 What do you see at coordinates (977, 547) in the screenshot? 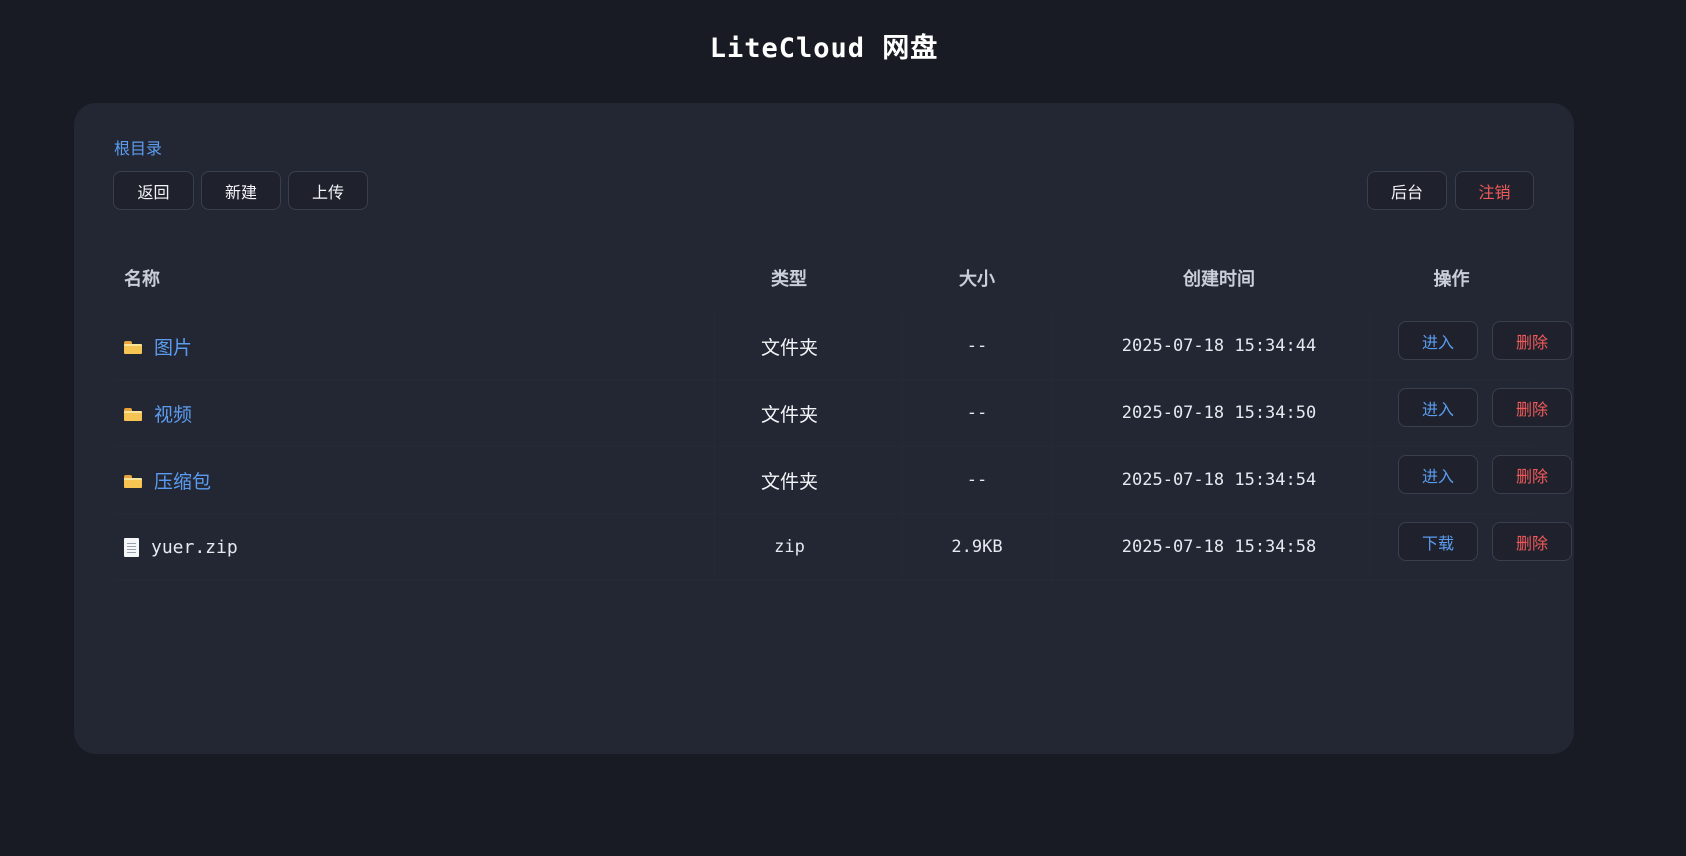
I see `row-size: 2.9KB` at bounding box center [977, 547].